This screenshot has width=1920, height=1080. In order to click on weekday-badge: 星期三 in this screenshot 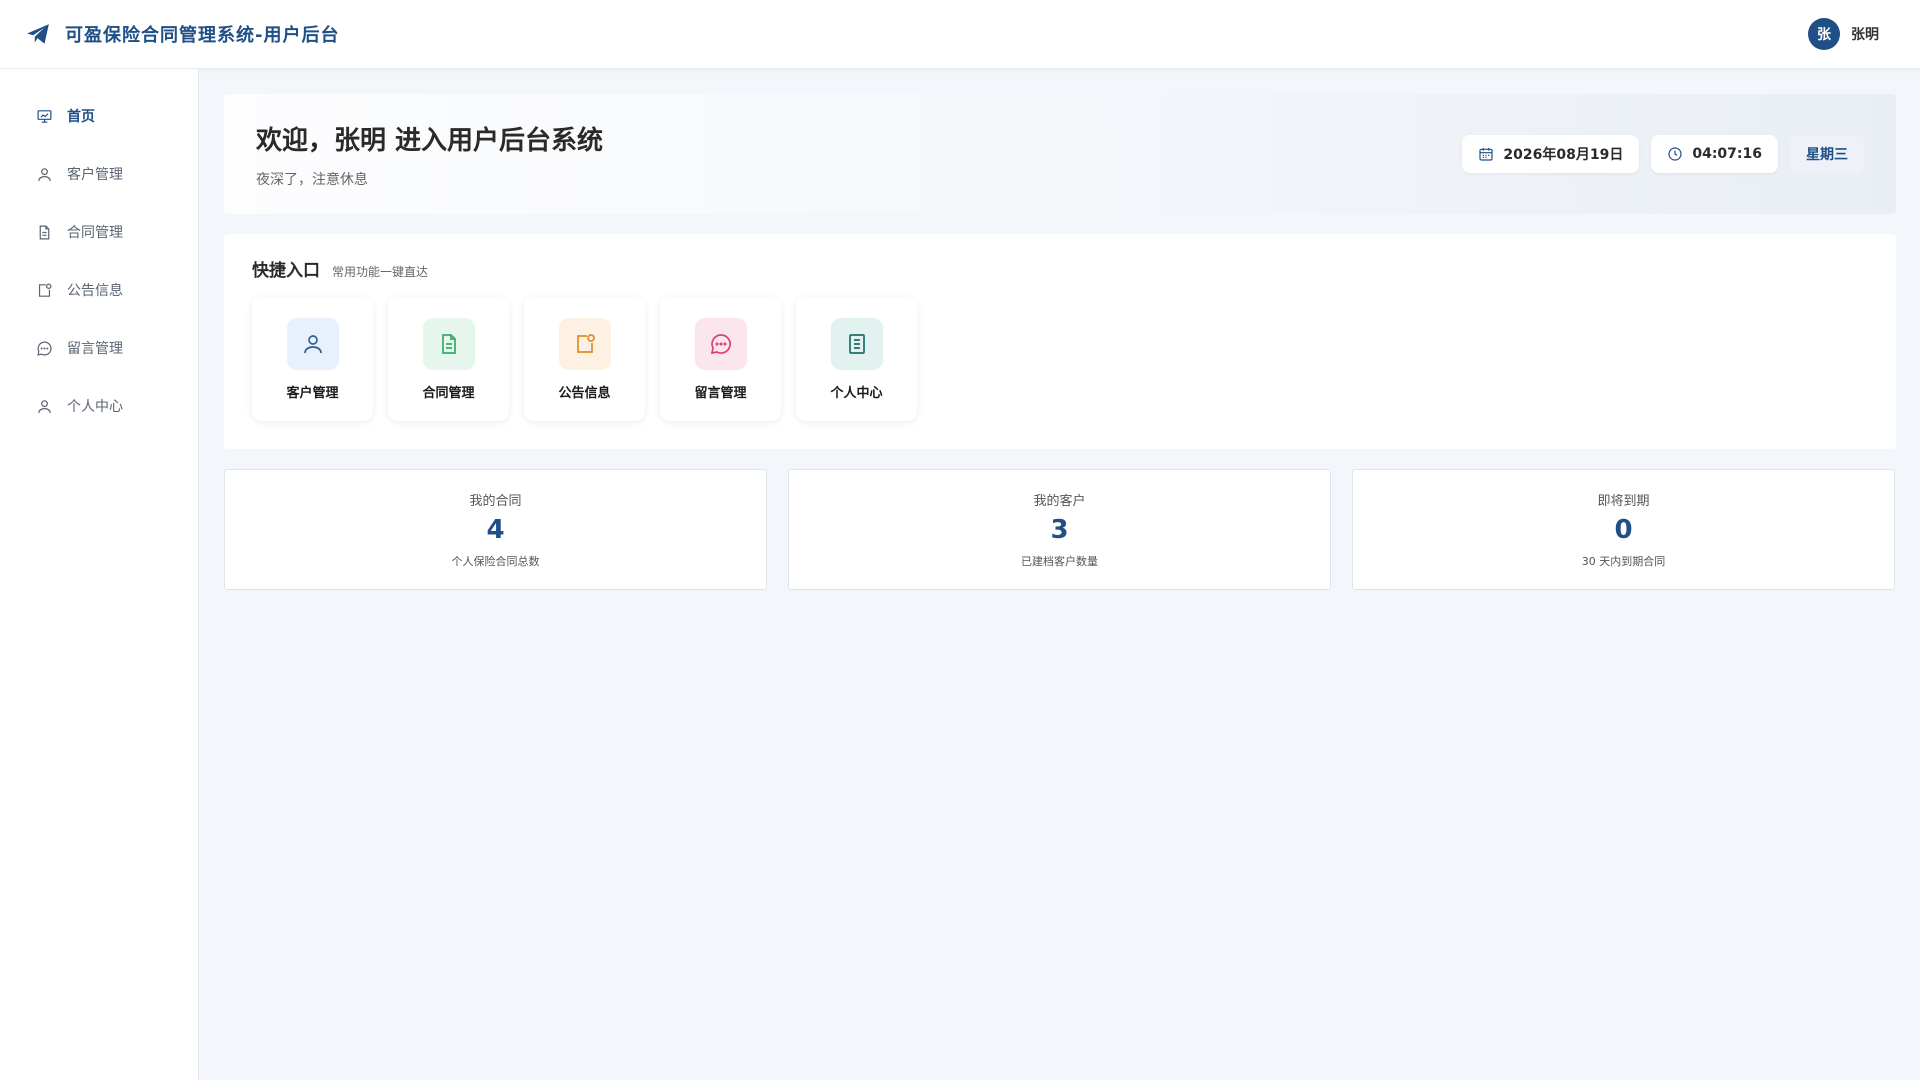, I will do `click(1827, 154)`.